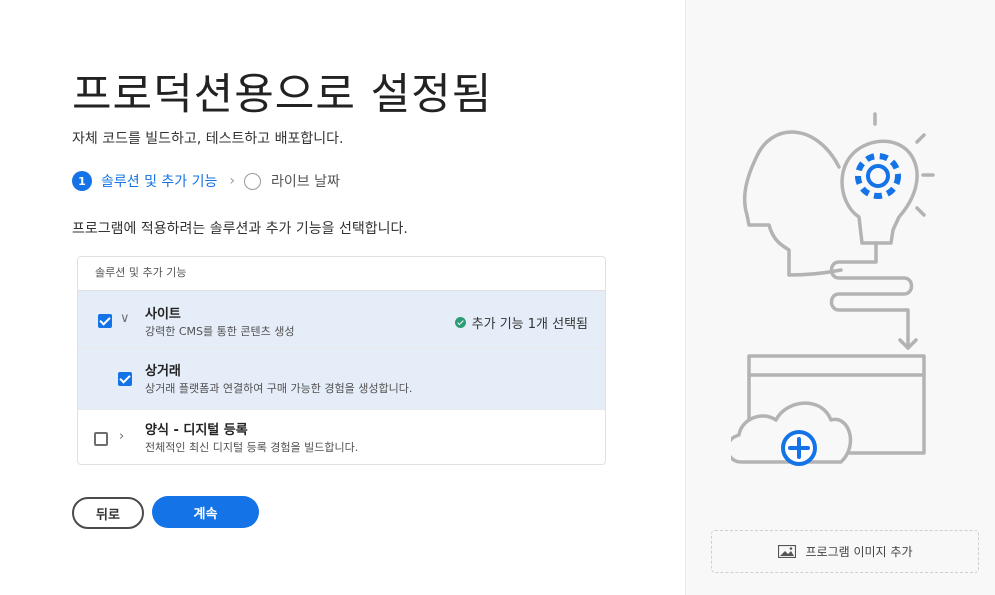  I want to click on status-badge: 추가 기능 1개 선택됨, so click(521, 322).